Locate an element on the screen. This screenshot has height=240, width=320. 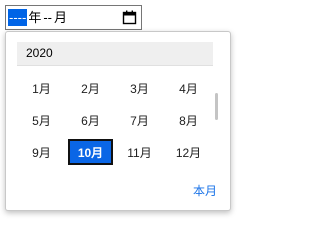
month-cell-4: 4月 is located at coordinates (188, 88).